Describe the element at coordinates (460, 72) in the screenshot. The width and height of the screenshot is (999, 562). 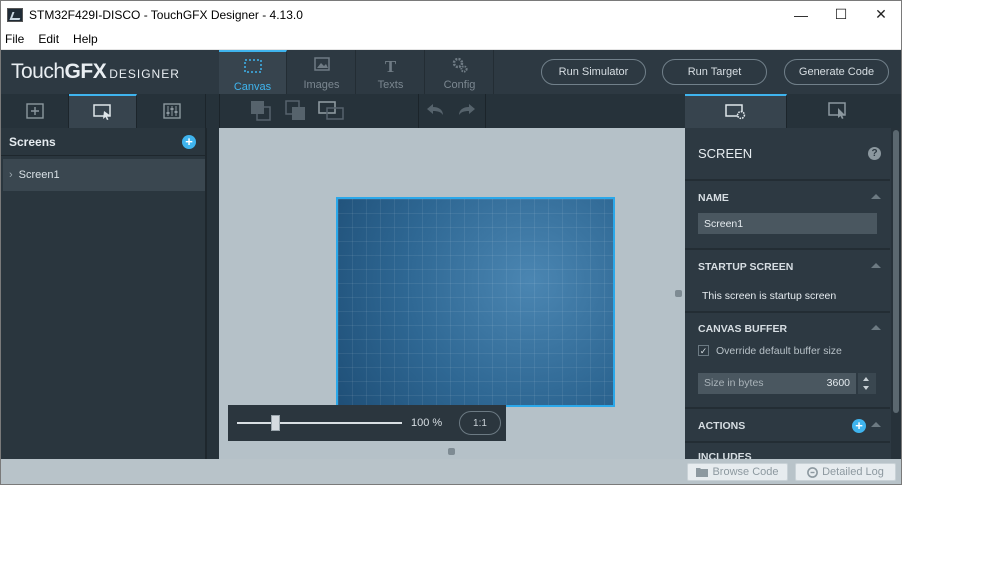
I see `tab-config: Config` at that location.